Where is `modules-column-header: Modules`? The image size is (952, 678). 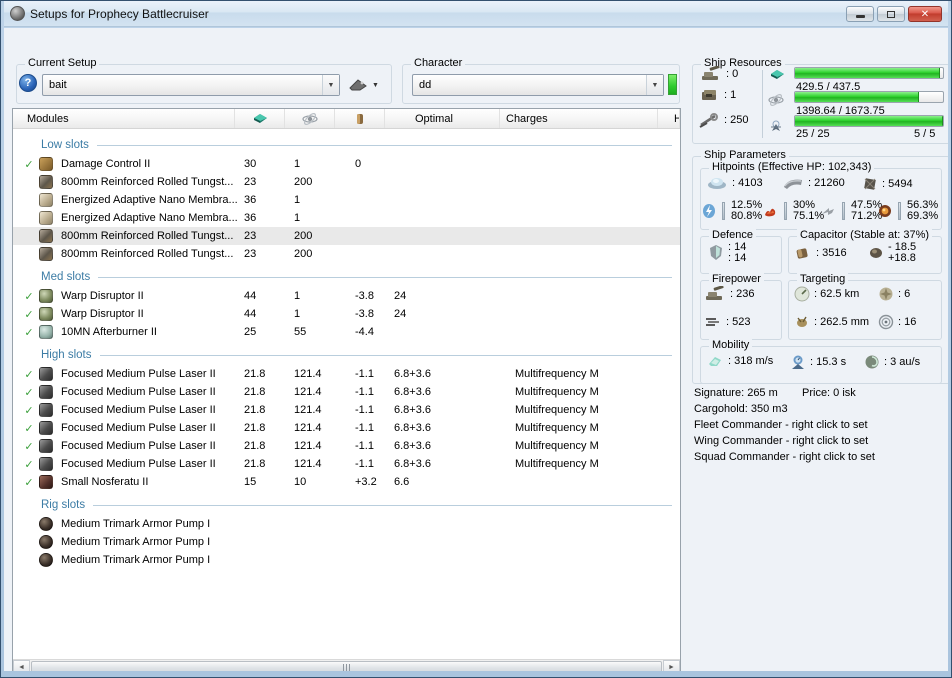
modules-column-header: Modules is located at coordinates (124, 118).